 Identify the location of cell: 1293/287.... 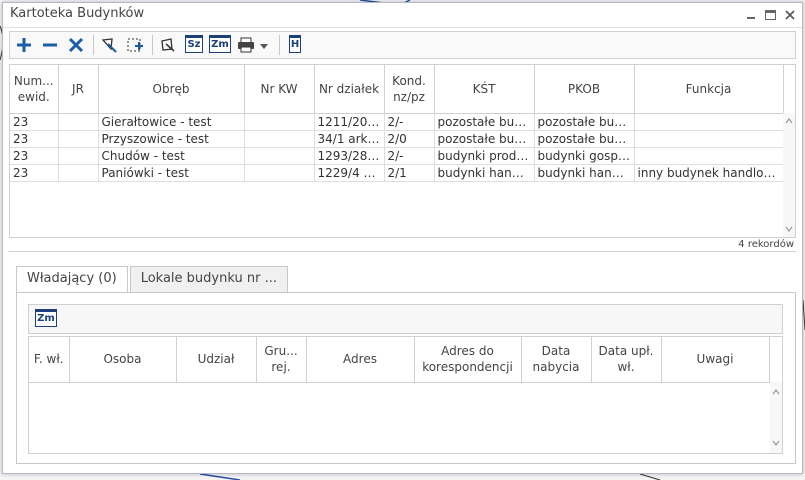
(349, 156).